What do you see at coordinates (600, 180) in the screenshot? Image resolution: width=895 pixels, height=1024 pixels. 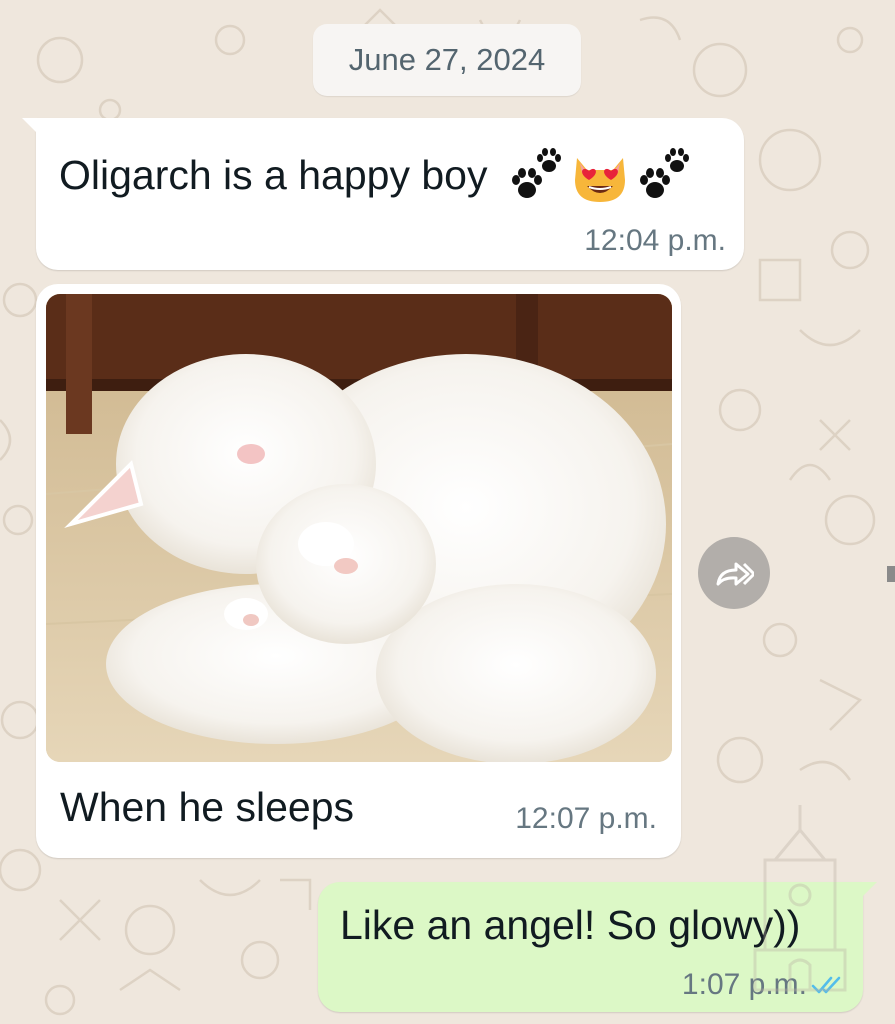 I see `heart-eyes-cat-icon` at bounding box center [600, 180].